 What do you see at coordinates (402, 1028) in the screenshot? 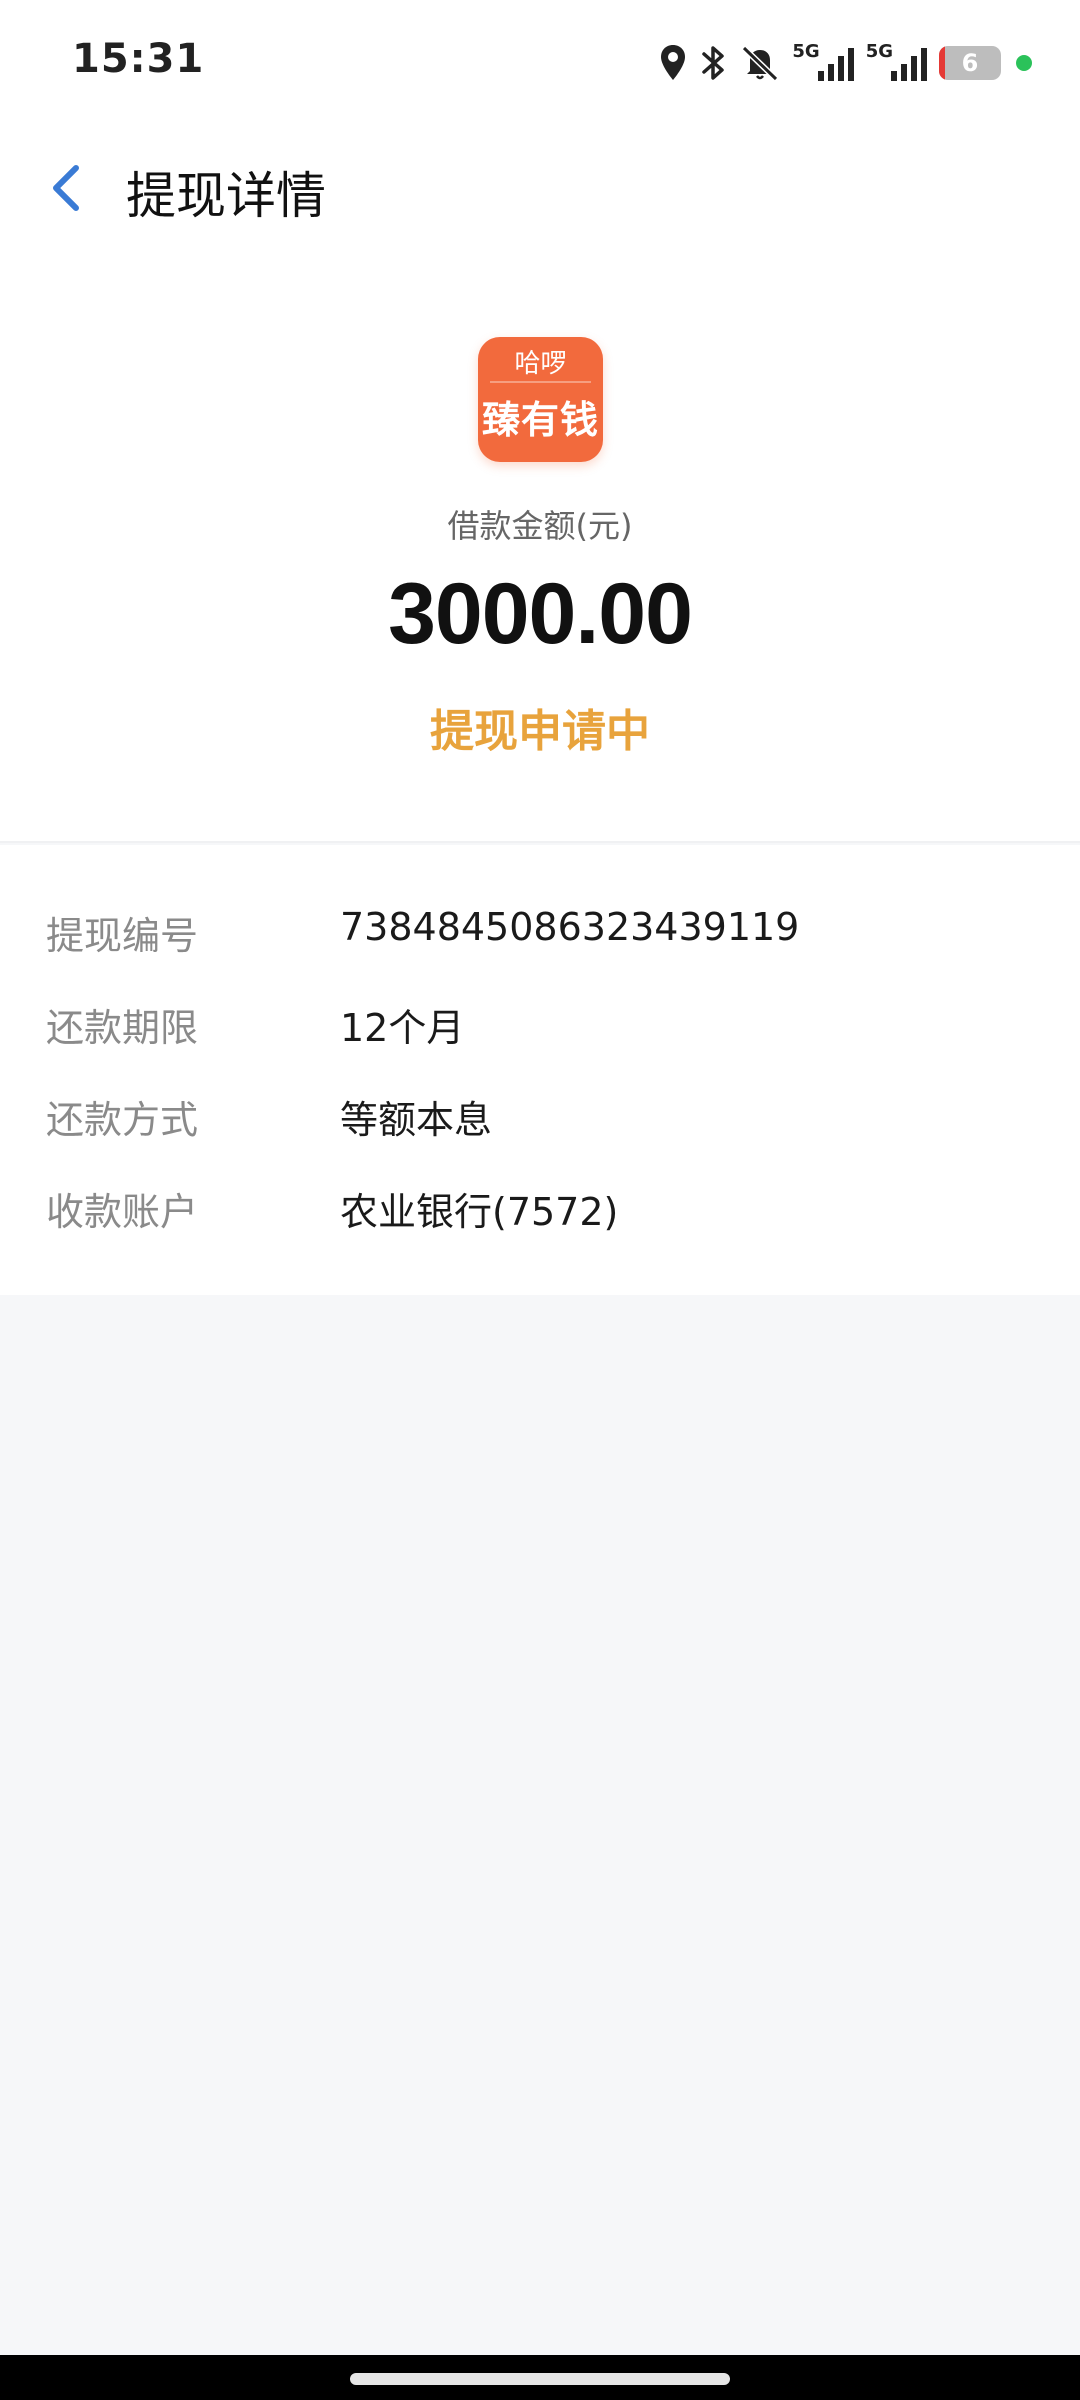
I see `detail-value: 12个月` at bounding box center [402, 1028].